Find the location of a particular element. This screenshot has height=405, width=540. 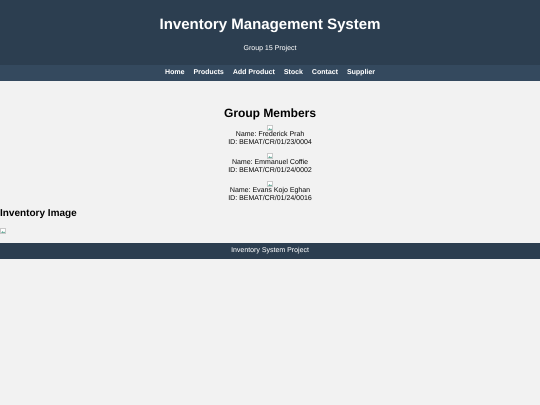

section-heading: Group Members is located at coordinates (270, 113).